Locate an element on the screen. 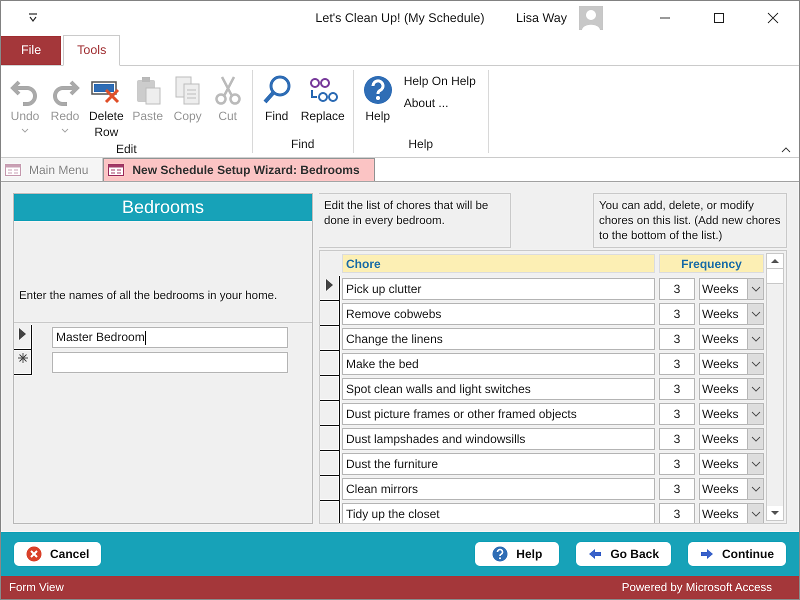 This screenshot has height=600, width=800. column-header: Chore is located at coordinates (498, 263).